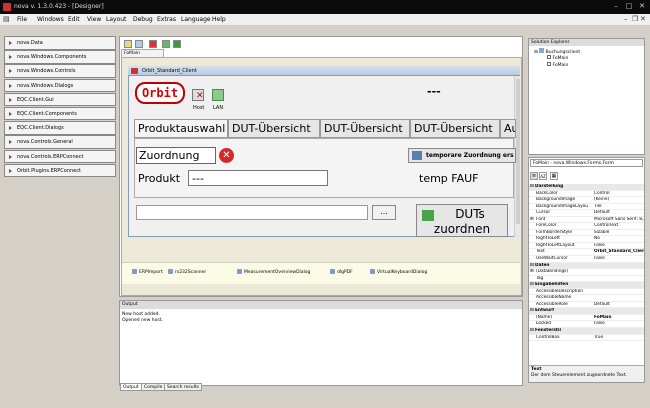 This screenshot has width=650, height=408. What do you see at coordinates (74, 19) in the screenshot?
I see `menu-edit: Edit` at bounding box center [74, 19].